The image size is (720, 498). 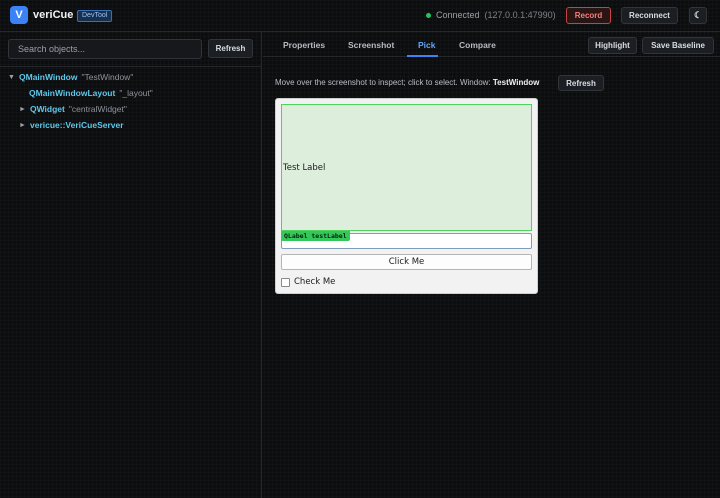 I want to click on reconnect-button: Reconnect, so click(x=649, y=15).